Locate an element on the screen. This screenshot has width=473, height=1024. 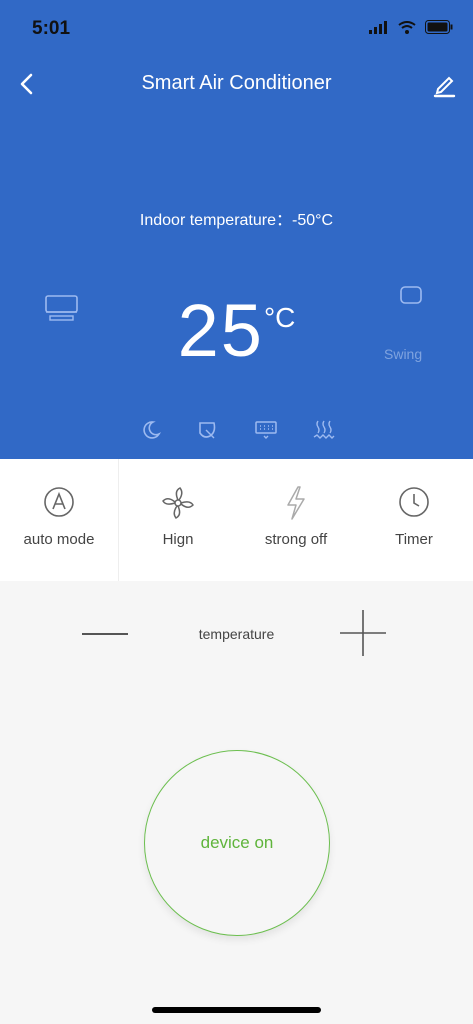
fan-icon is located at coordinates (178, 503).